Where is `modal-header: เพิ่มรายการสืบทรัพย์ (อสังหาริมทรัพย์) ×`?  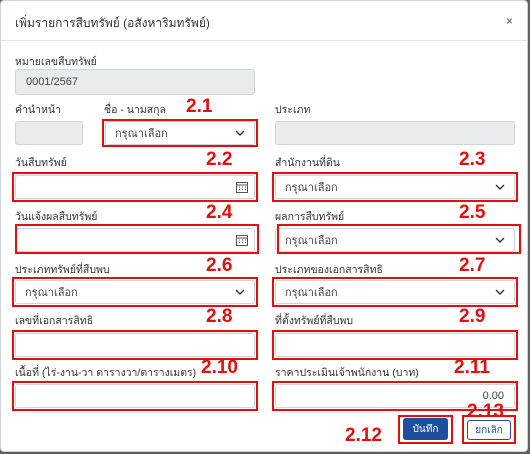
modal-header: เพิ่มรายการสืบทรัพย์ (อสังหาริมทรัพย์) × is located at coordinates (264, 21).